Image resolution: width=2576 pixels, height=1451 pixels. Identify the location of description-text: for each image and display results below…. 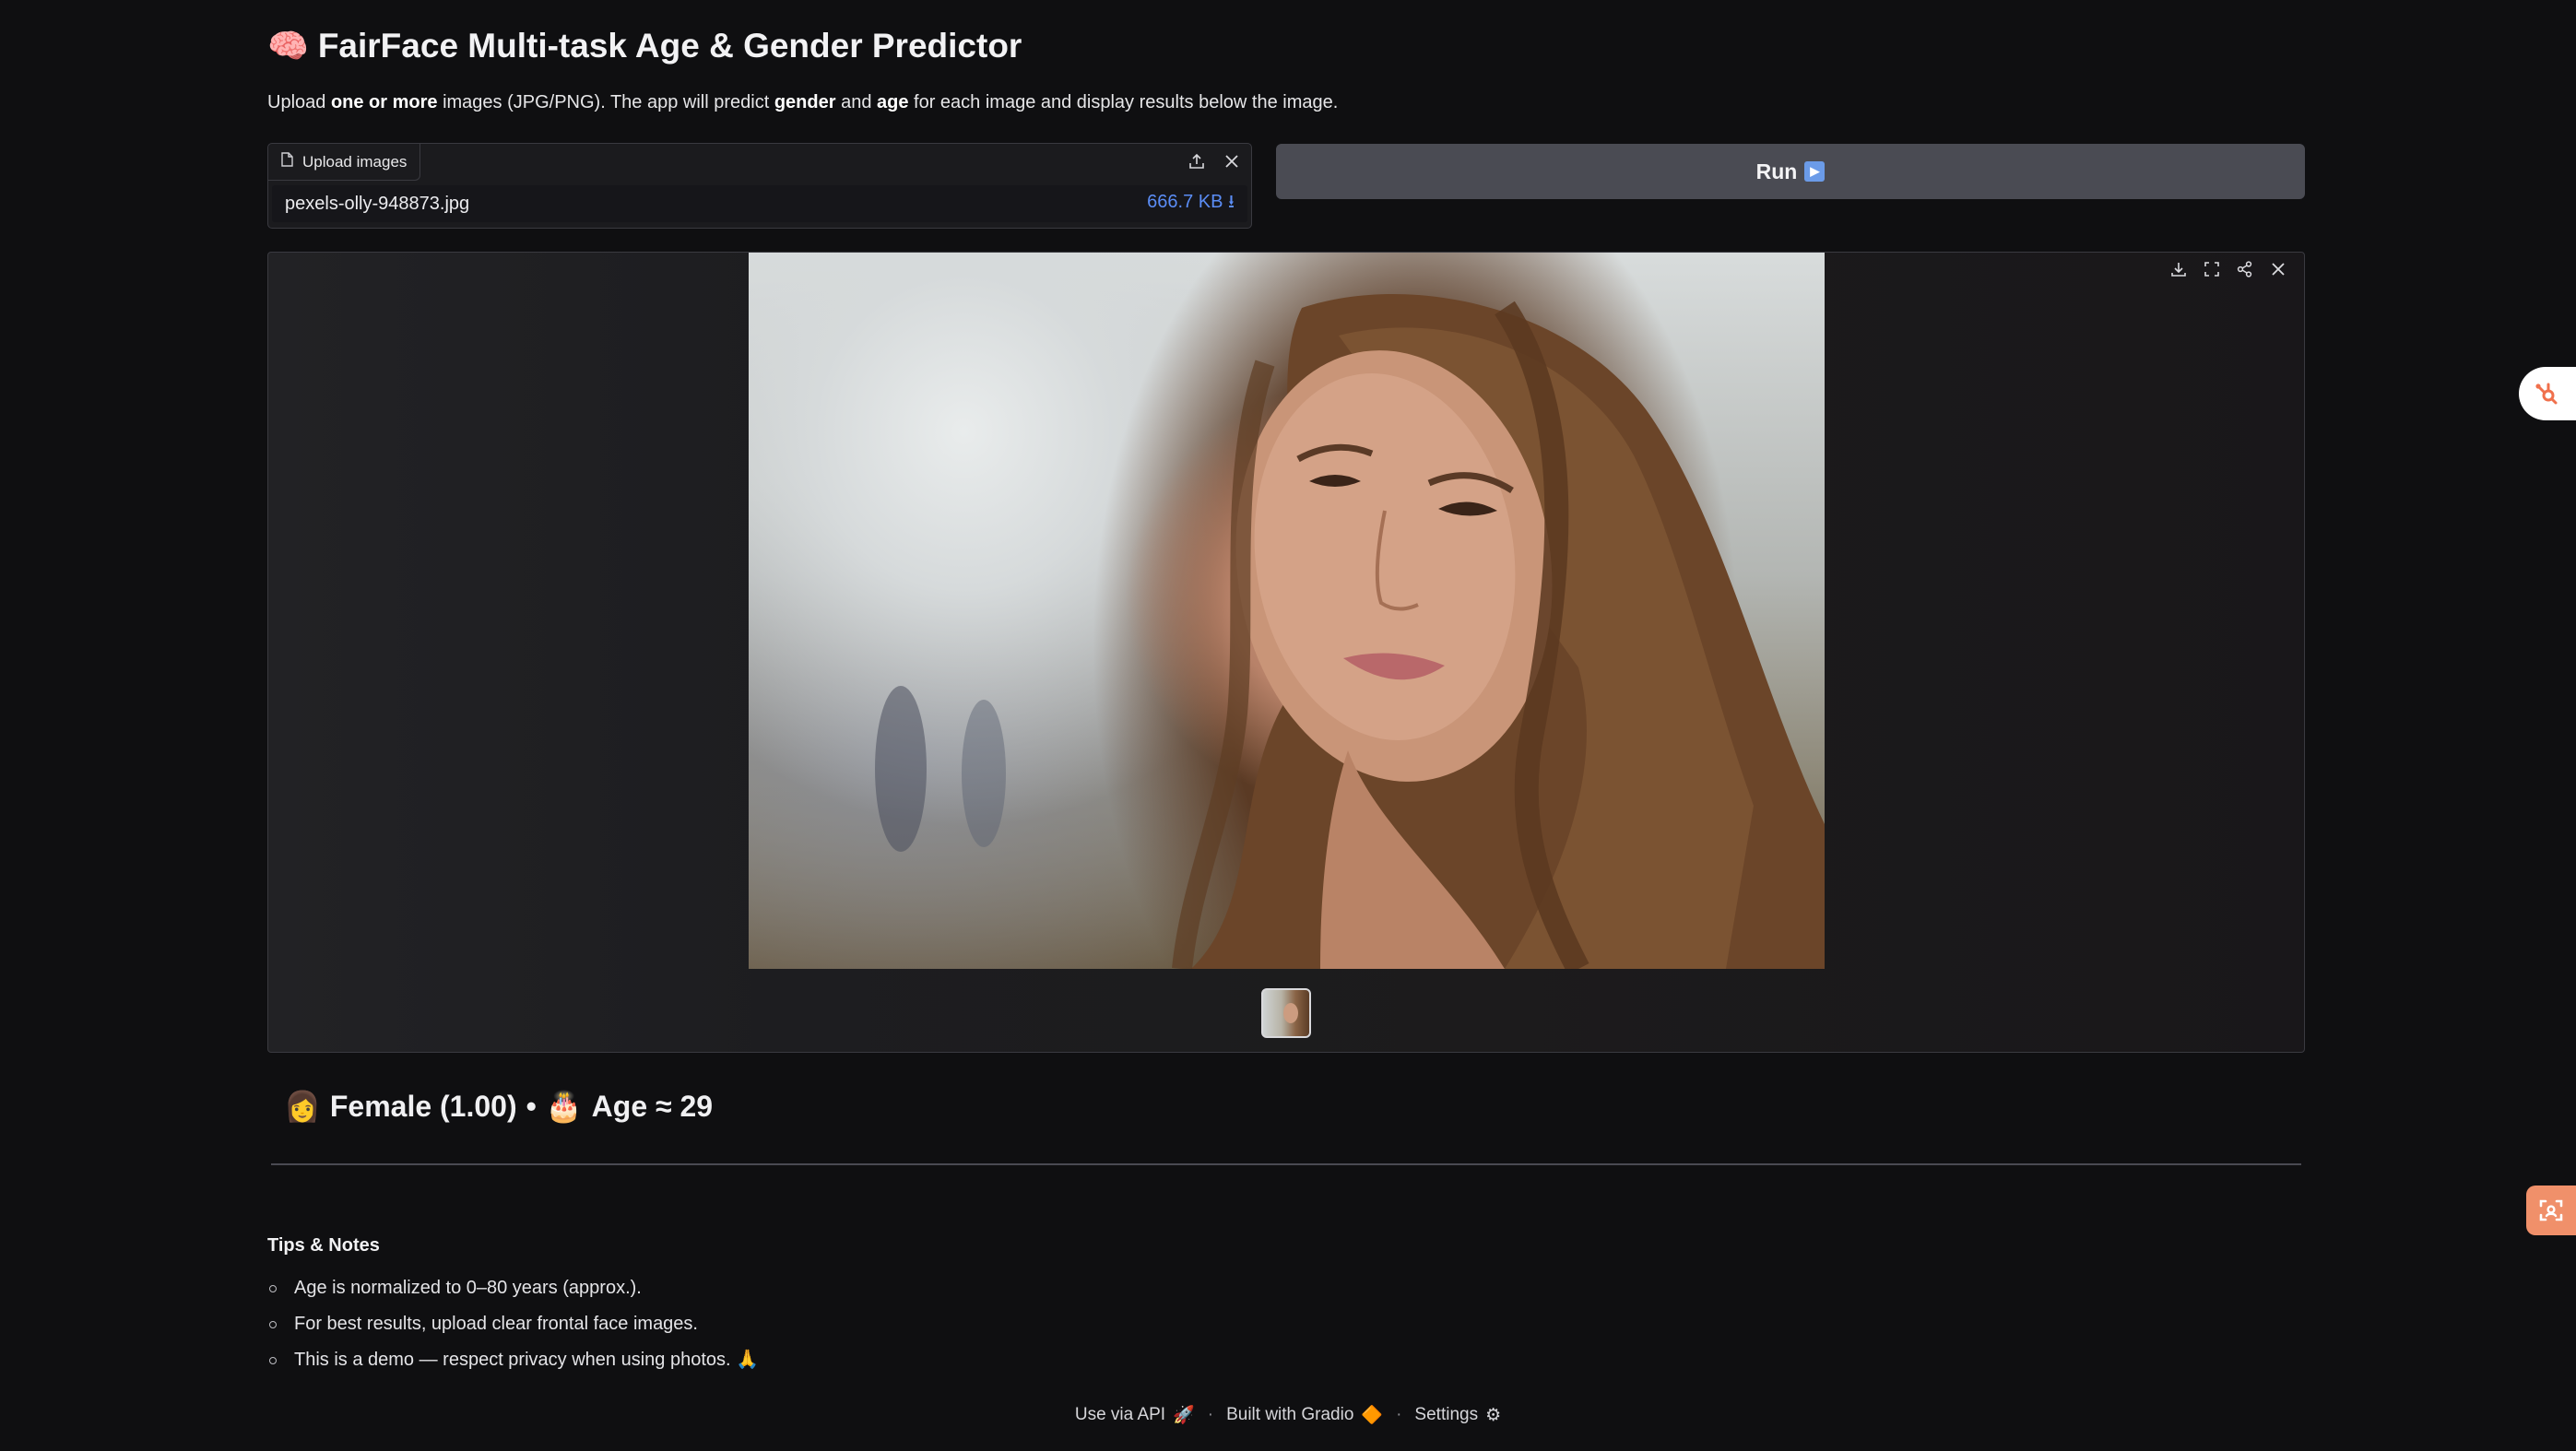
(1123, 102).